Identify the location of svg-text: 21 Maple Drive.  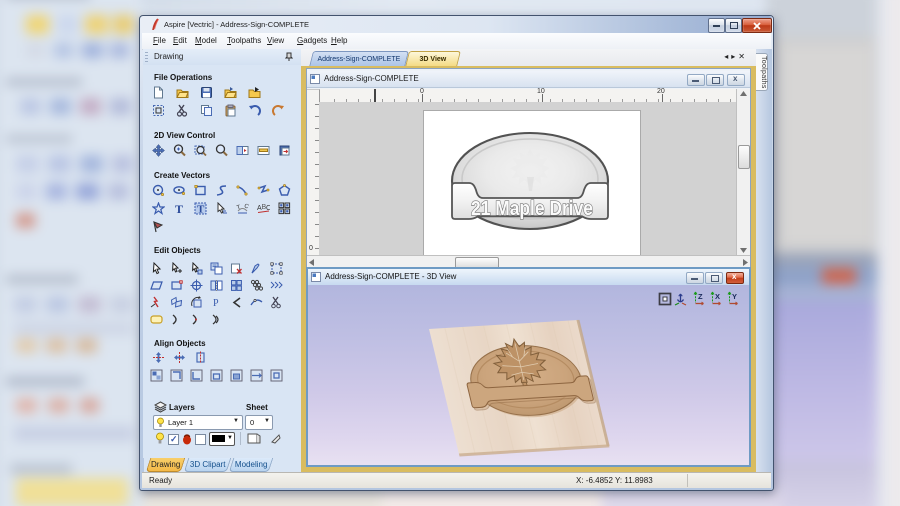
(532, 209).